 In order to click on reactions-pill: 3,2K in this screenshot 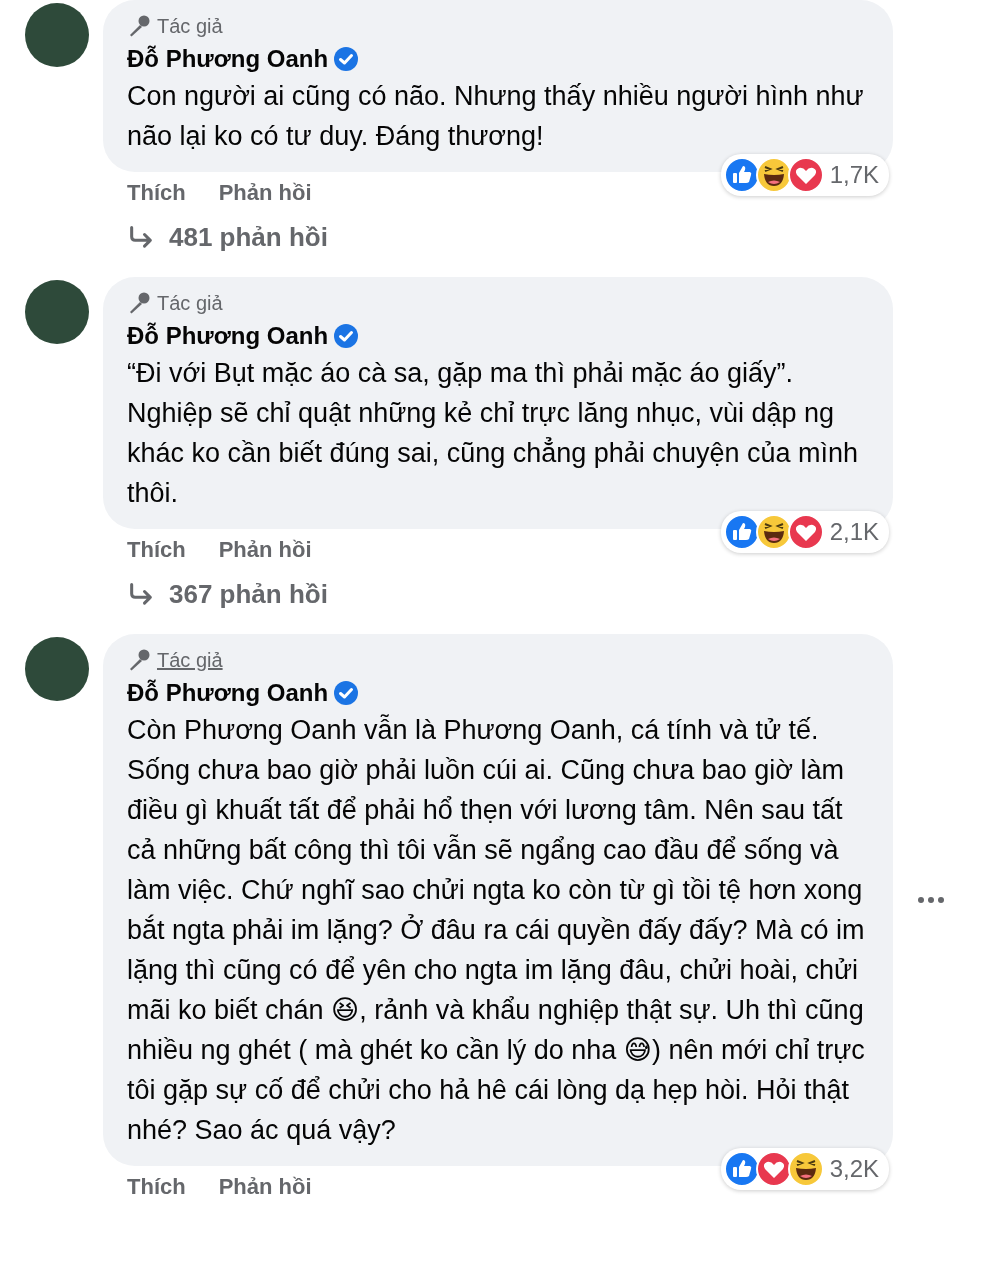, I will do `click(804, 1169)`.